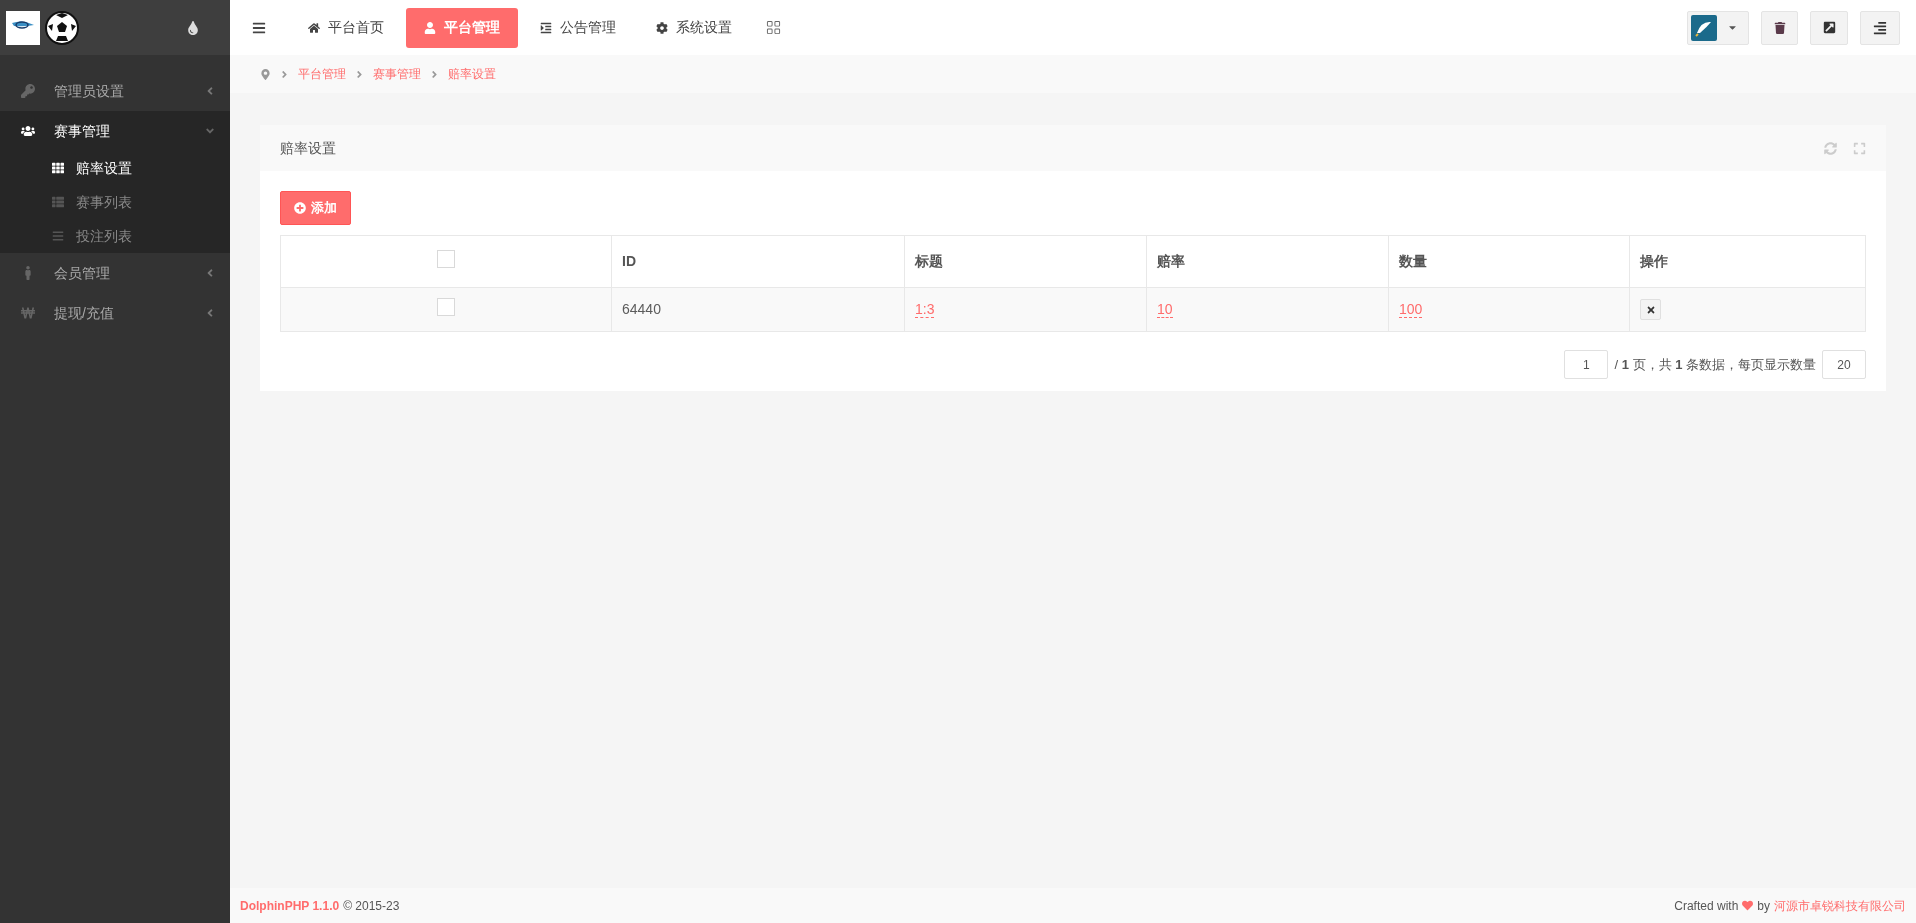  I want to click on sidebar-menu-item: 提现/充值, so click(115, 313).